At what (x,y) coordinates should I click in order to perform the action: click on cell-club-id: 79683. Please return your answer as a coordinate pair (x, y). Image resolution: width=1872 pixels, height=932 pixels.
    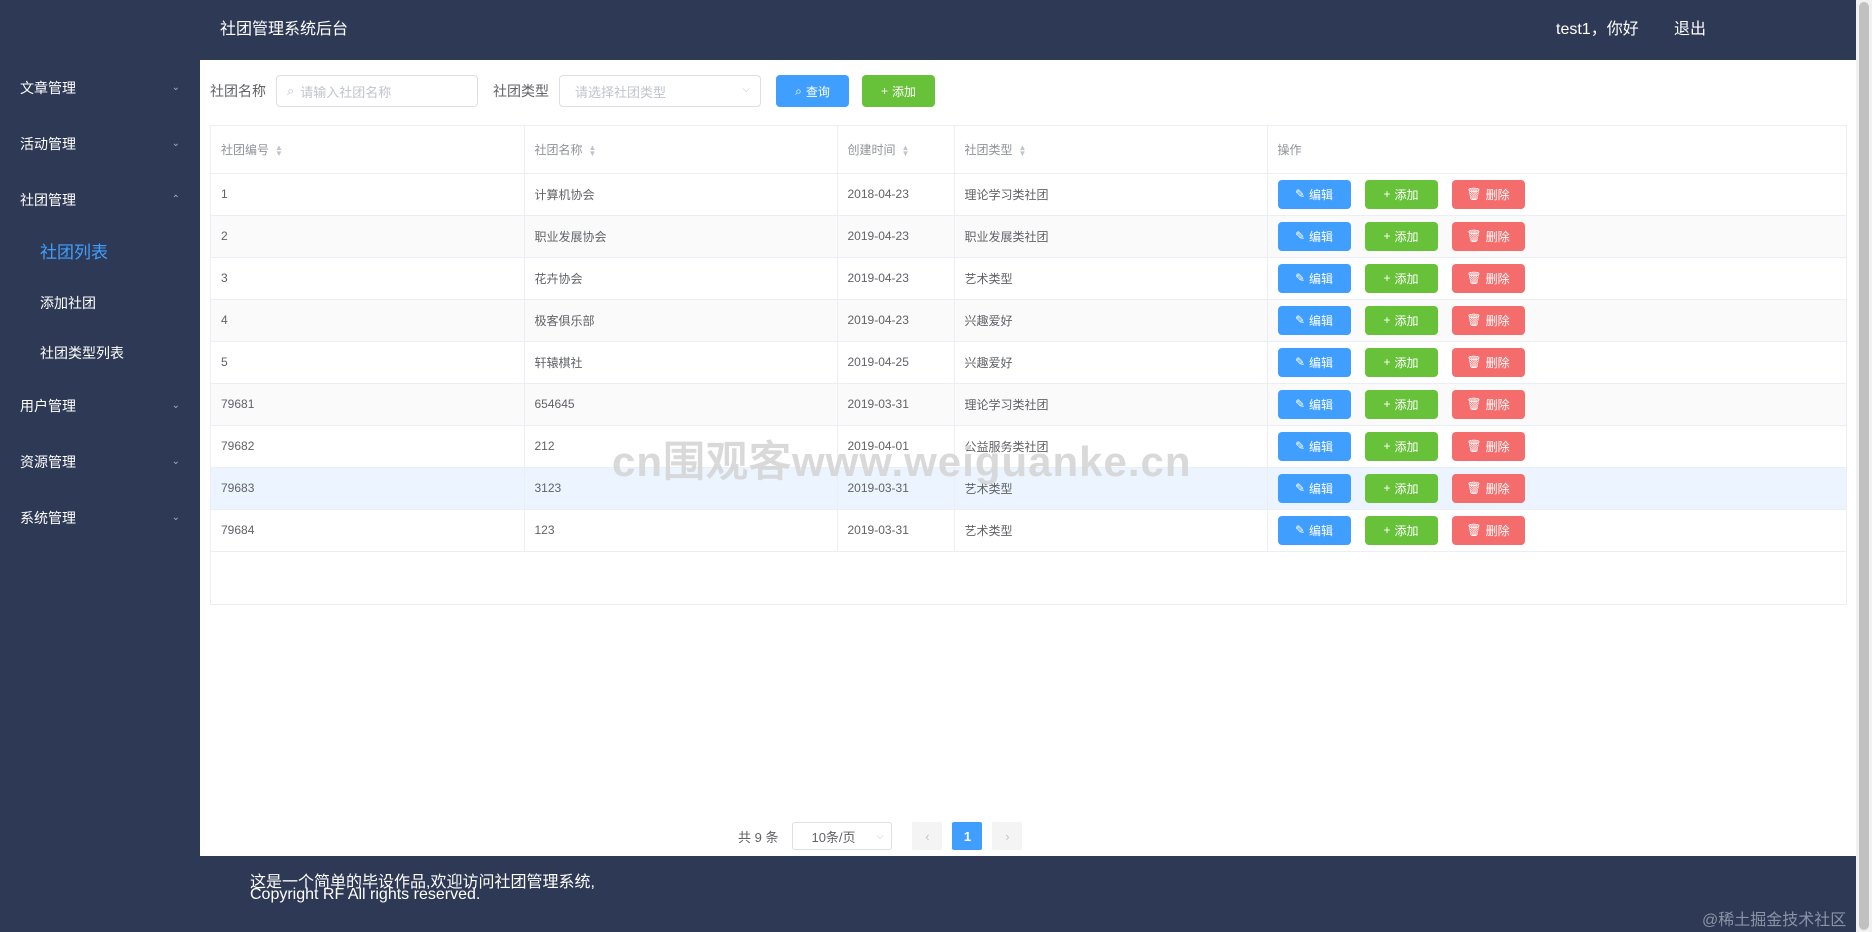
    Looking at the image, I should click on (368, 488).